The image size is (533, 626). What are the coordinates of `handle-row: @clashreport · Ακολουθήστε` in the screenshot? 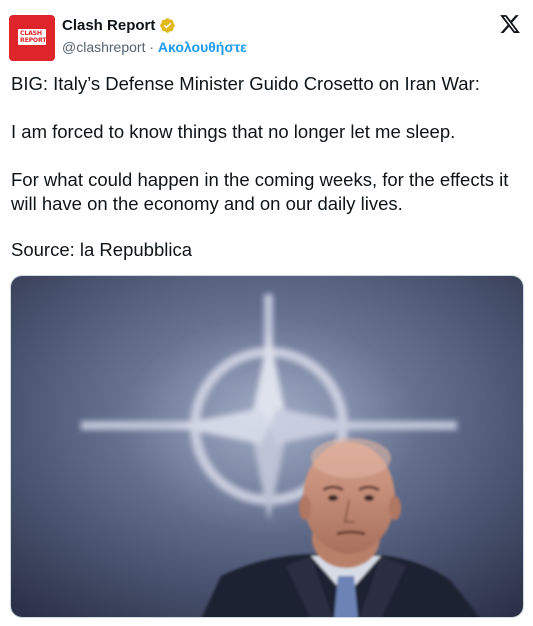 It's located at (154, 47).